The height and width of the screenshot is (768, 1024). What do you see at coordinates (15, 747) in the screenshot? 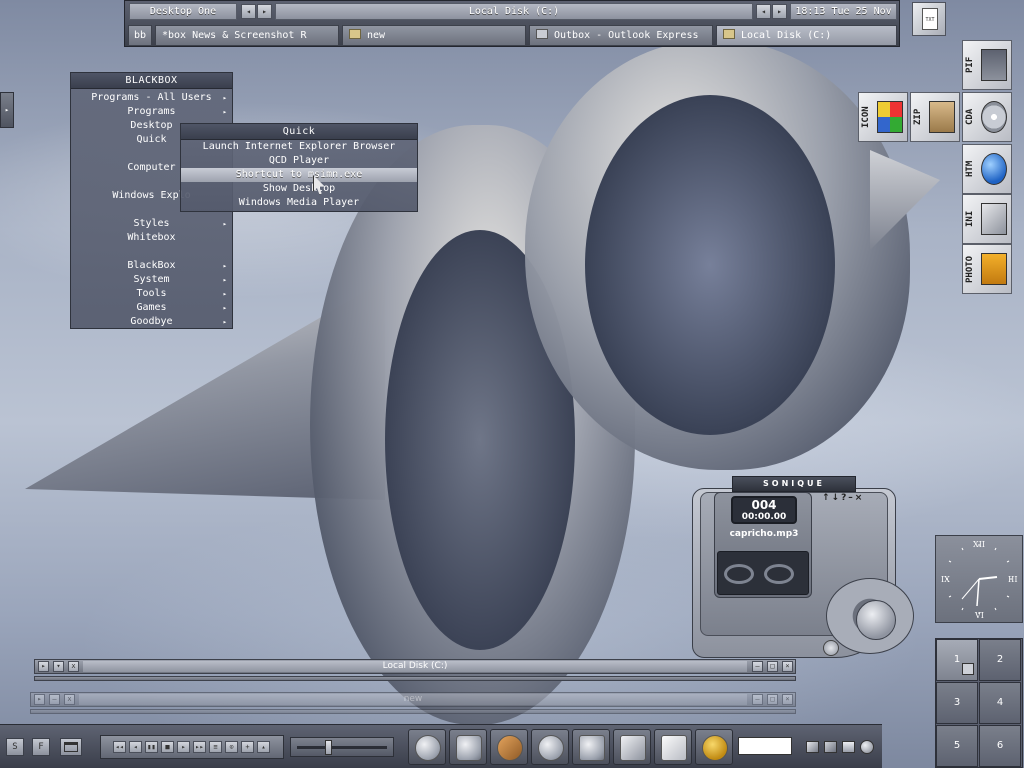
I see `bottom-s-button: S` at bounding box center [15, 747].